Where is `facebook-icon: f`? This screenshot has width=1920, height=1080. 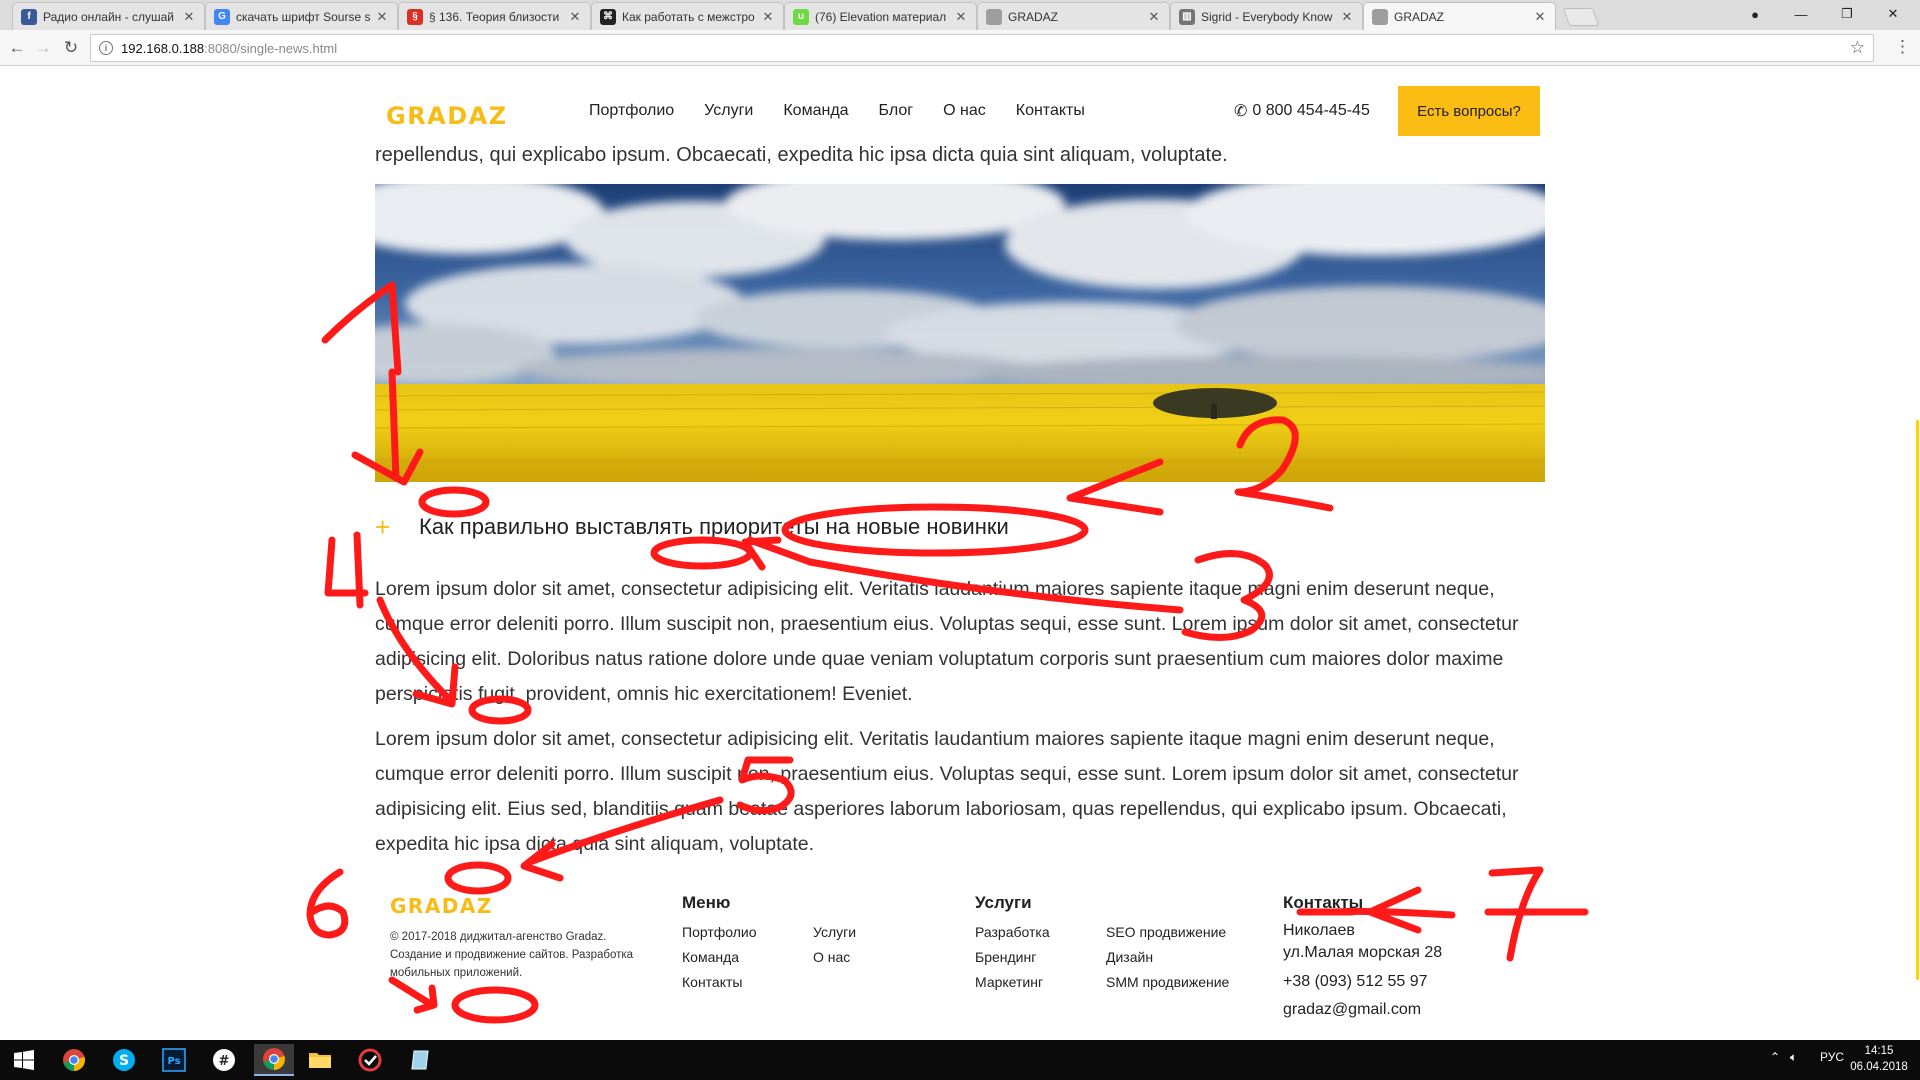
facebook-icon: f is located at coordinates (29, 16).